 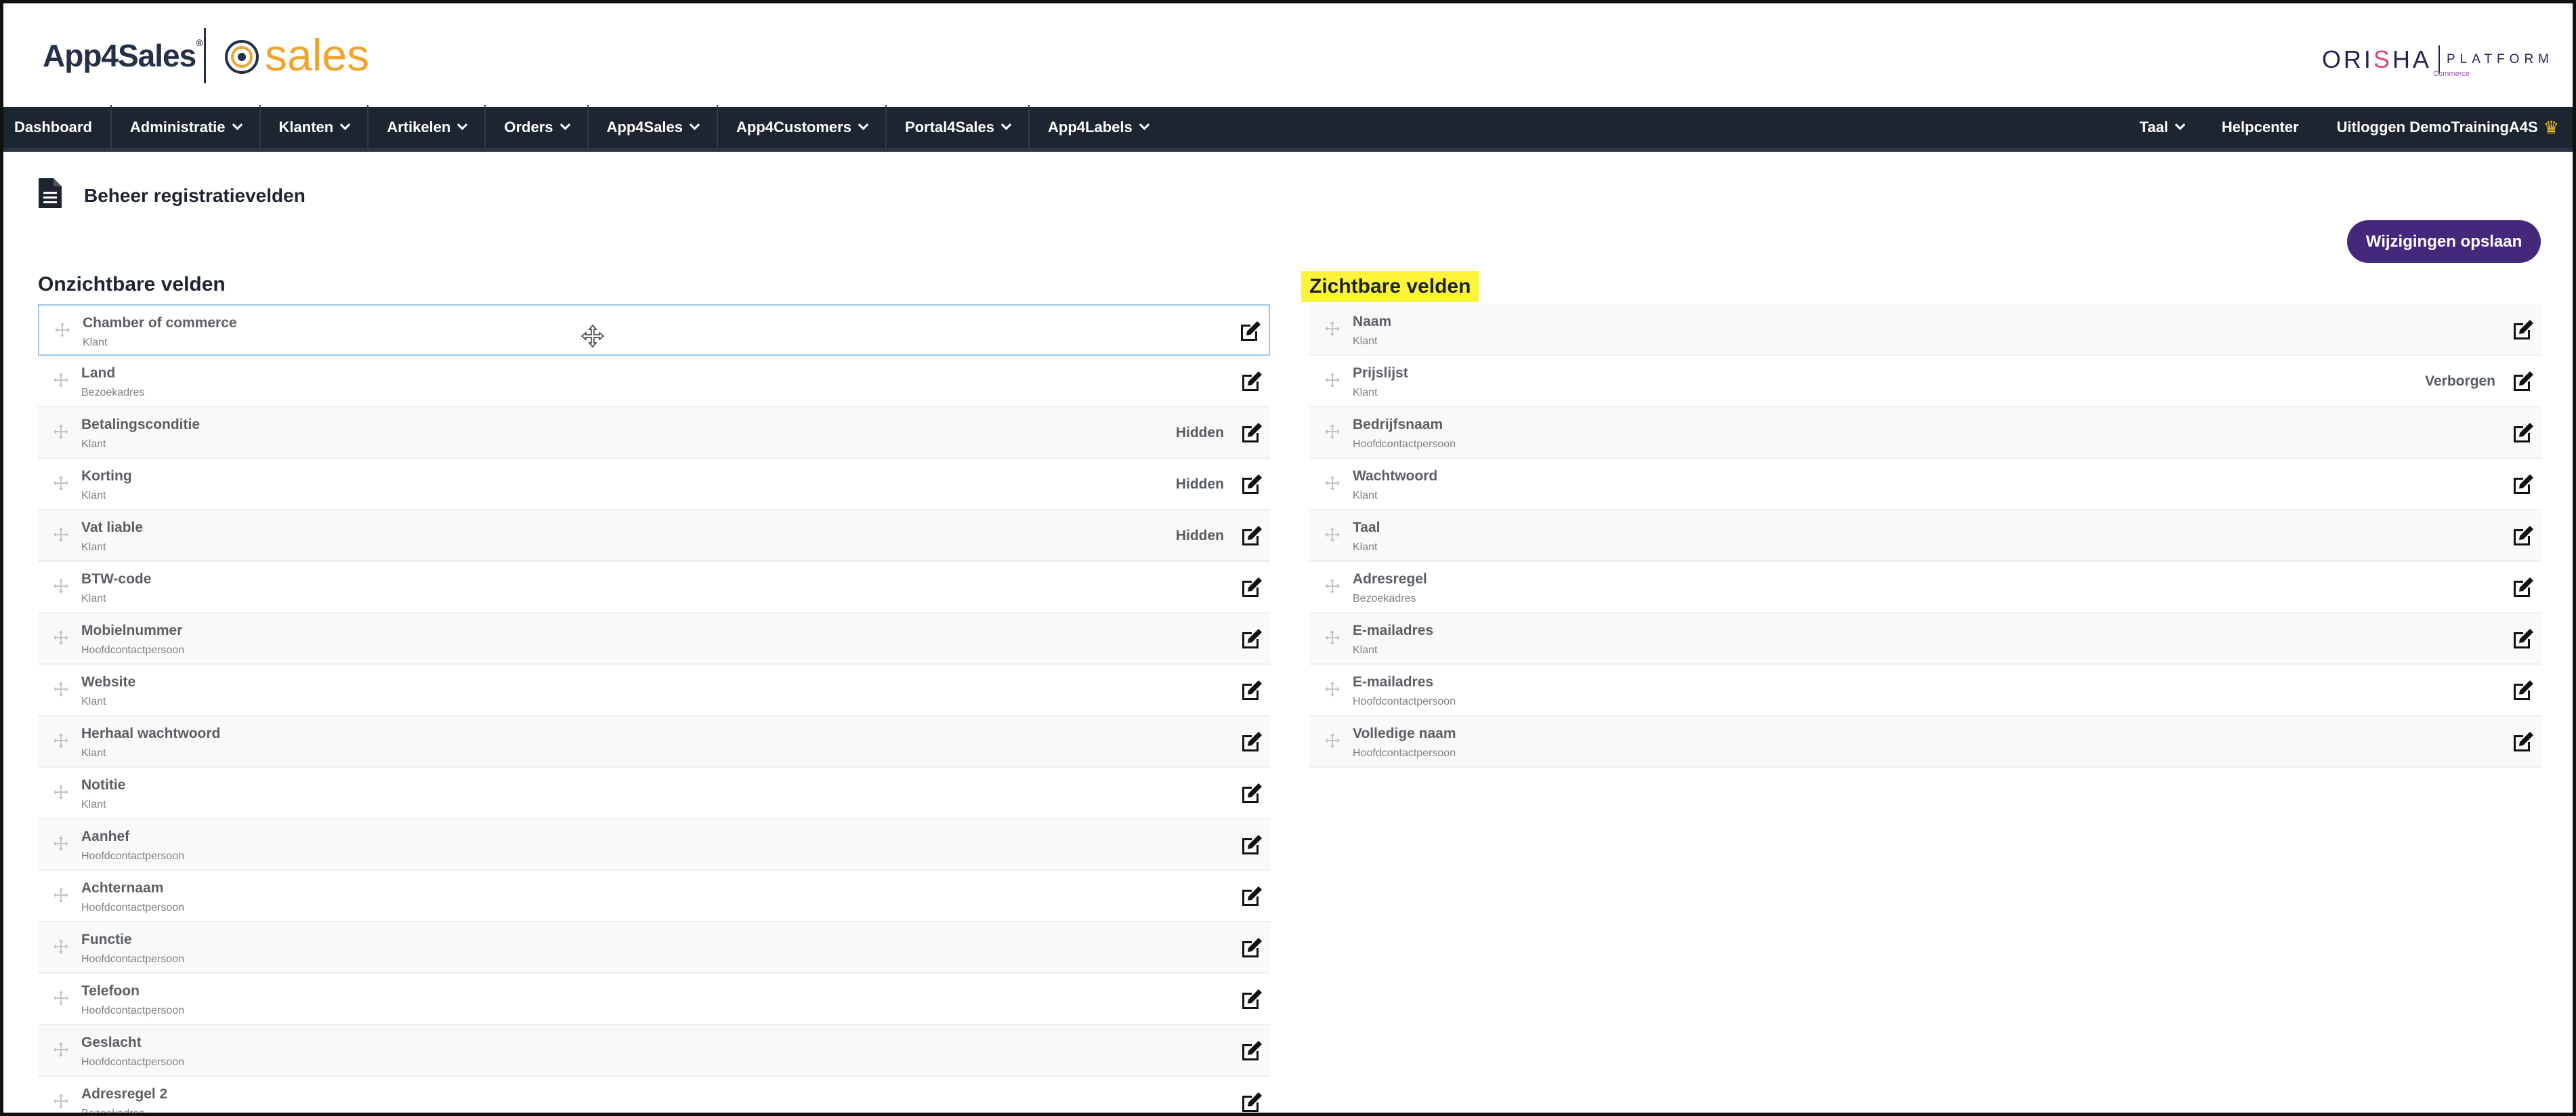 I want to click on save-changes-button: Wijzigingen opslaan, so click(x=2444, y=241).